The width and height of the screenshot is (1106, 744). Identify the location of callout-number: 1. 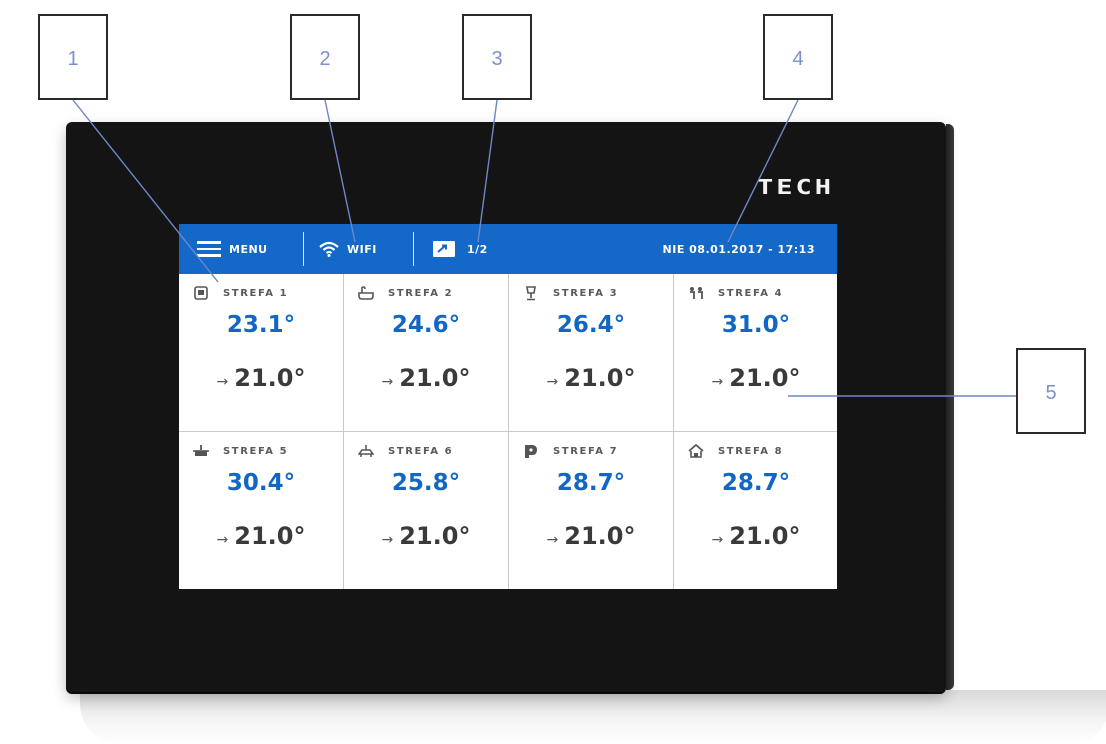
(73, 59).